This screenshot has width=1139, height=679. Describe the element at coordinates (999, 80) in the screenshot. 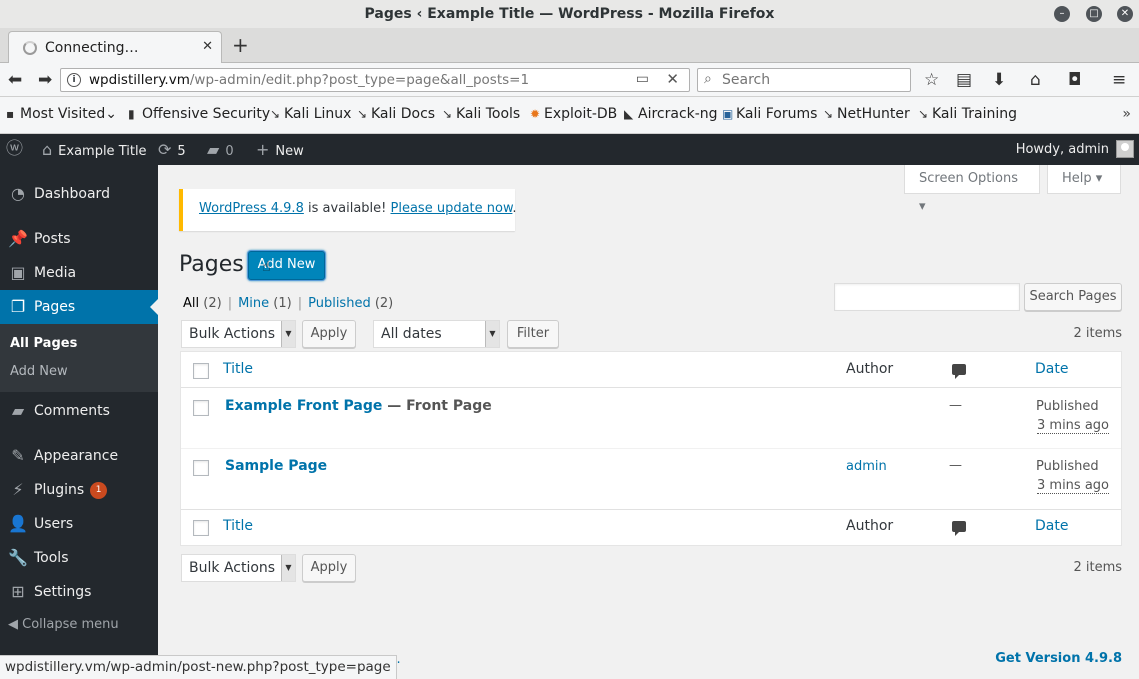

I see `downloads-icon: ⬇` at that location.